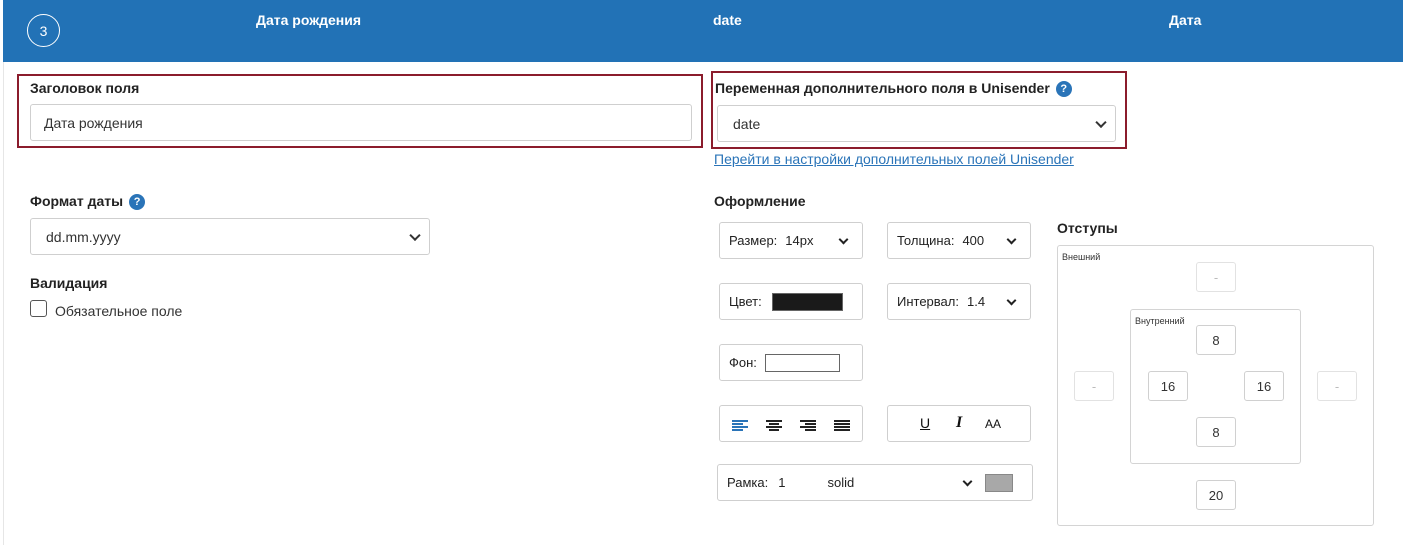 Image resolution: width=1403 pixels, height=545 pixels. I want to click on date-format-label-row: Формат даты?, so click(88, 202).